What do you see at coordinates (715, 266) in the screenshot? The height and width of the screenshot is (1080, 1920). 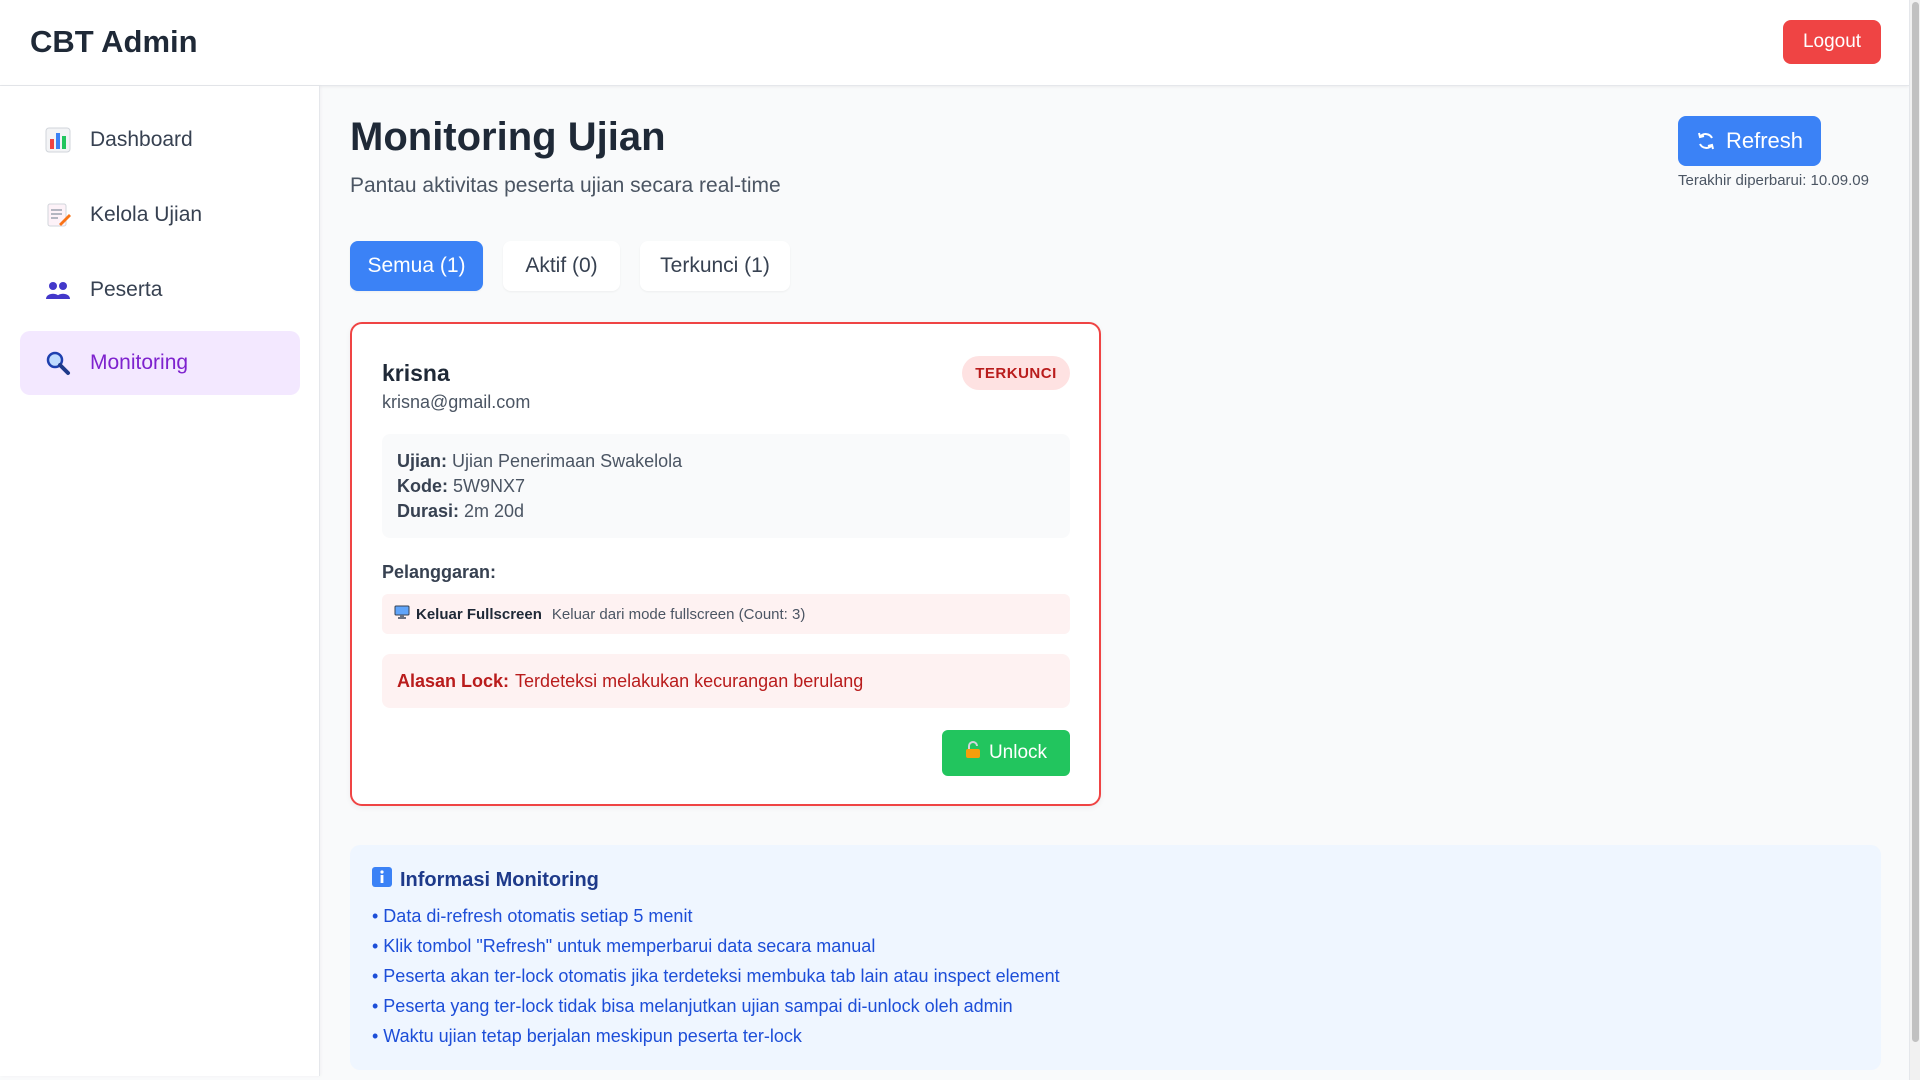 I see `tab-terkunci: Terkunci (1)` at bounding box center [715, 266].